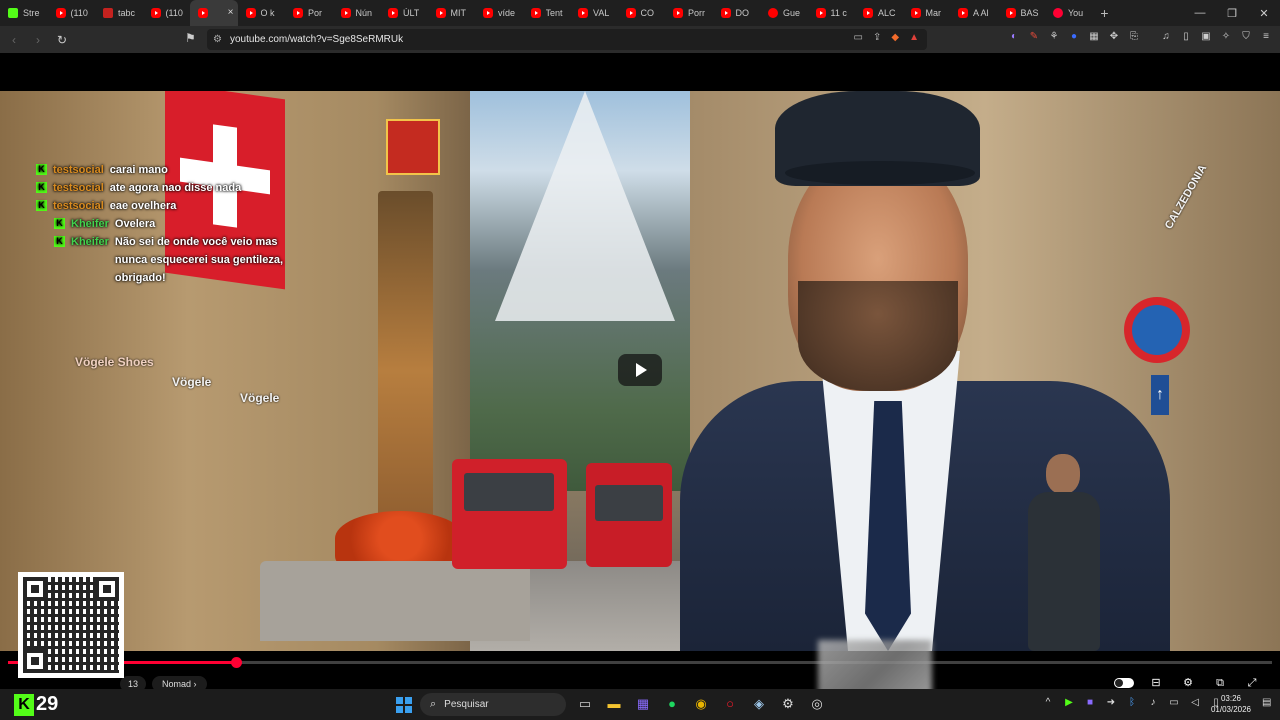 This screenshot has width=1280, height=720. I want to click on extensions-puzzle-icon: ✥, so click(1114, 37).